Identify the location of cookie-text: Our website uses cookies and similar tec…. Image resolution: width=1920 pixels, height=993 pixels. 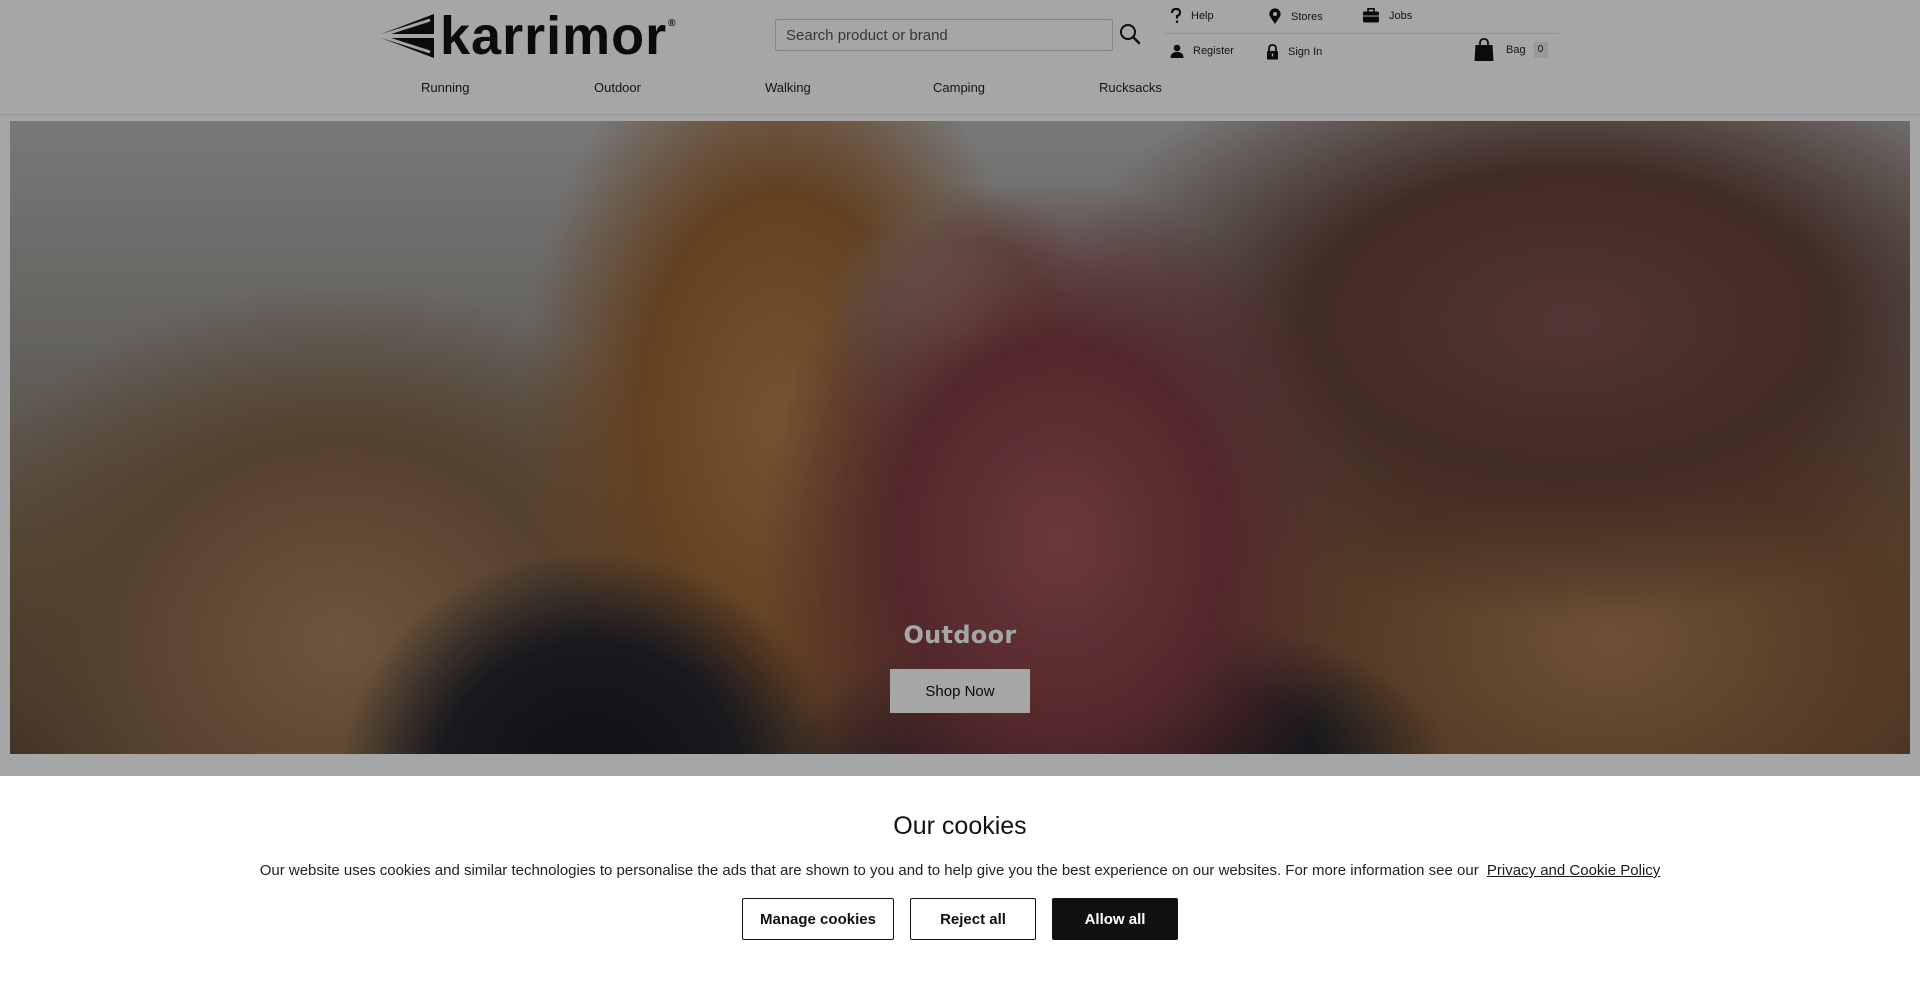
(869, 870).